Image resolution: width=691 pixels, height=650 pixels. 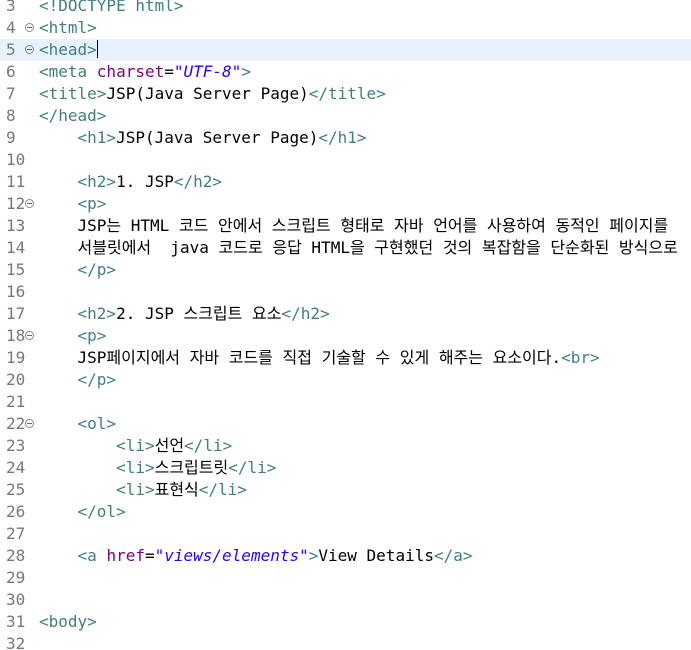 I want to click on code-line: 5 <head>, so click(x=345, y=50).